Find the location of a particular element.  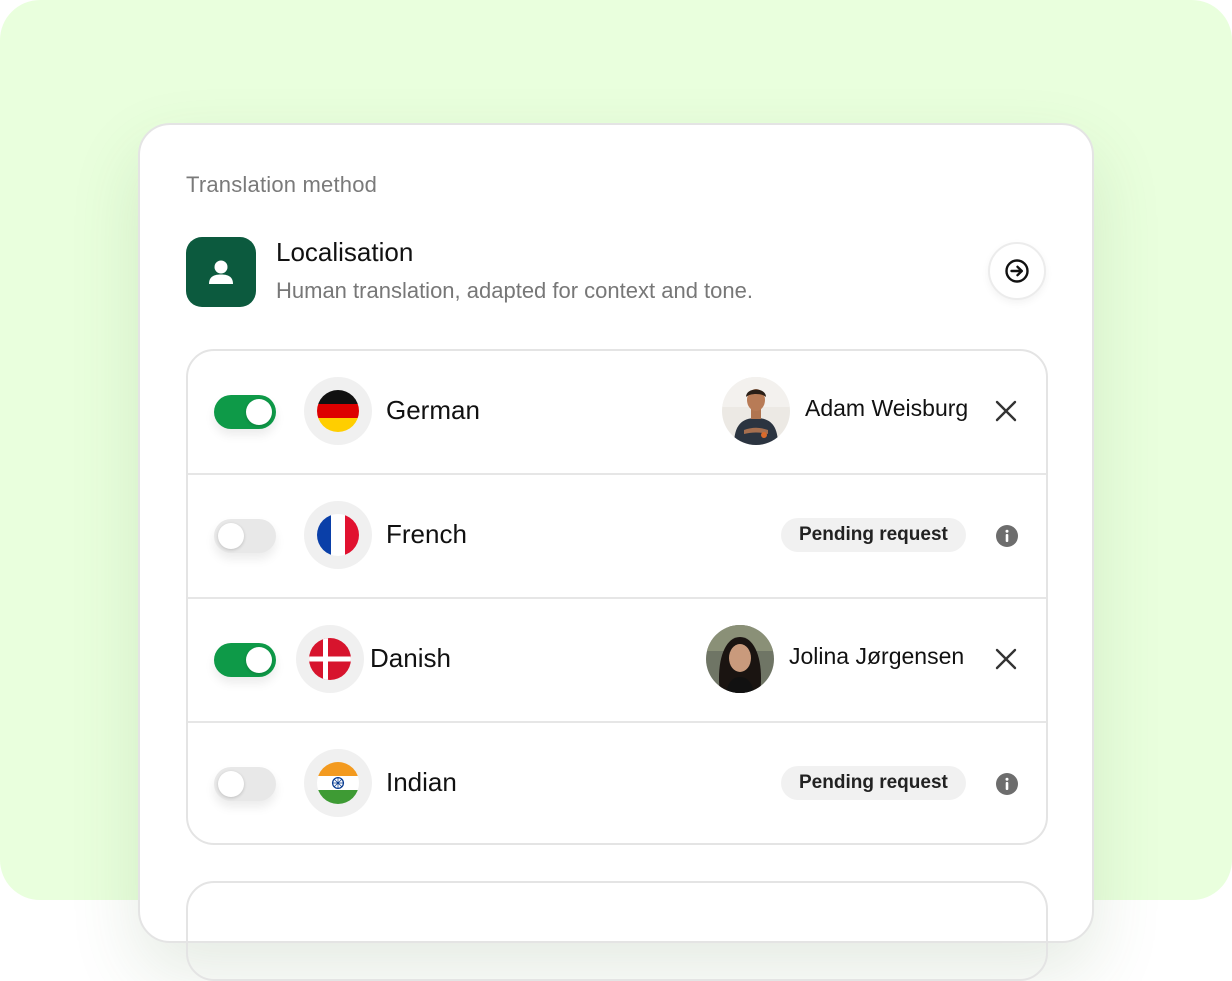

danish-toggle is located at coordinates (245, 660).